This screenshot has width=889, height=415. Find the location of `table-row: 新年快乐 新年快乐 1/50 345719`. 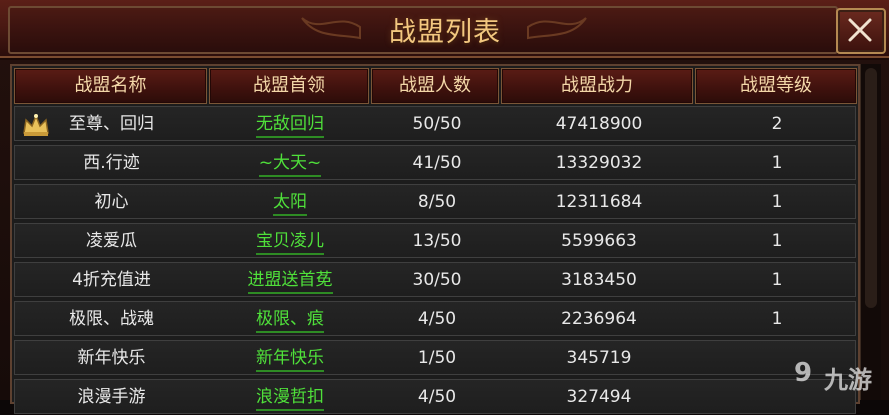

table-row: 新年快乐 新年快乐 1/50 345719 is located at coordinates (435, 357).